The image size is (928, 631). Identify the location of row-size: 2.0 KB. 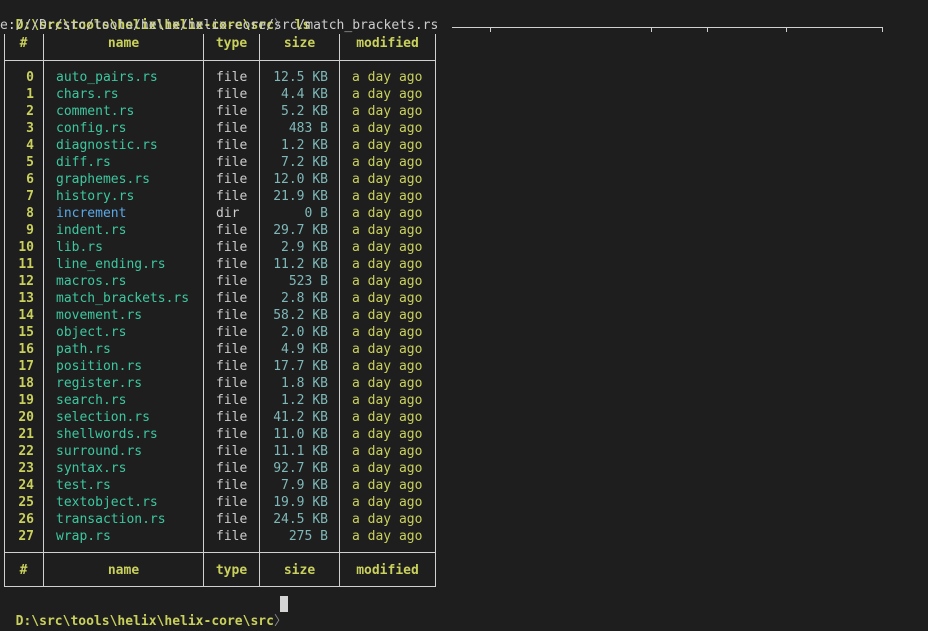
(304, 332).